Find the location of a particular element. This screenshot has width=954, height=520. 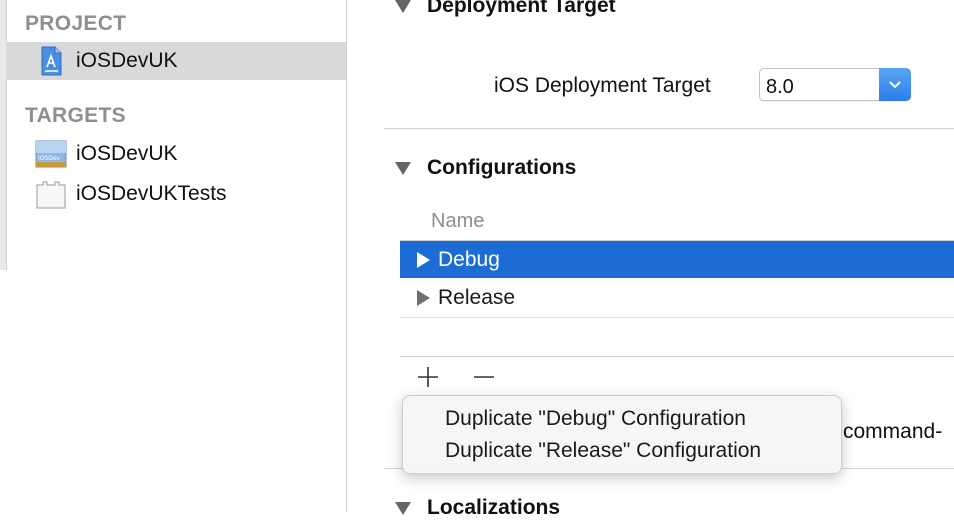

sidebar-item-project: iOSDevUK is located at coordinates (176, 61).